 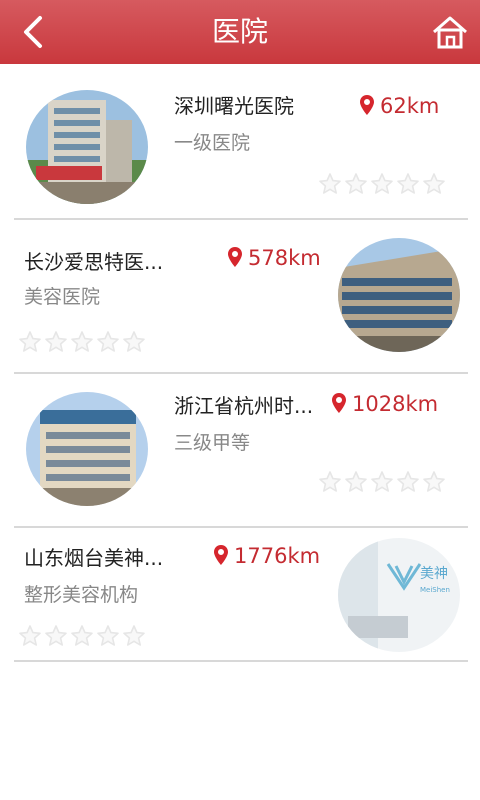 What do you see at coordinates (399, 595) in the screenshot?
I see `hospital-image: 美神 MeiShen` at bounding box center [399, 595].